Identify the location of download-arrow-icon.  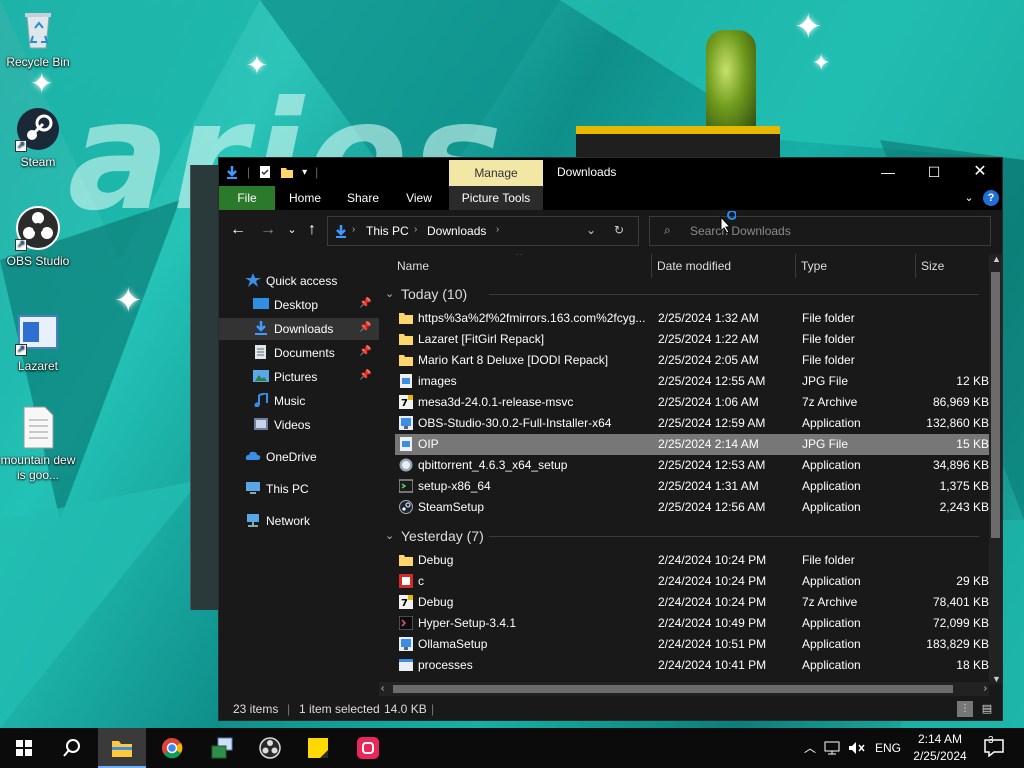
(232, 172).